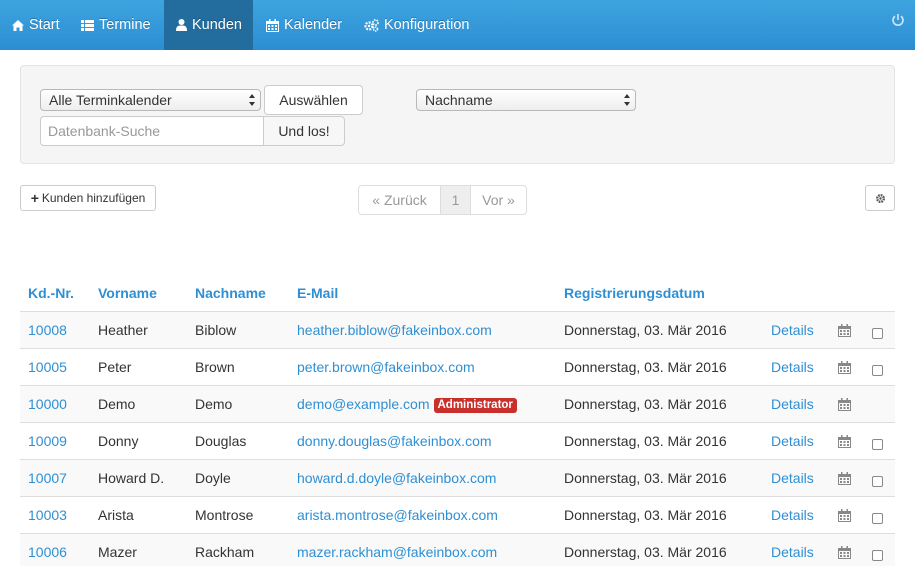  Describe the element at coordinates (117, 404) in the screenshot. I see `first-name-cell: Demo` at that location.